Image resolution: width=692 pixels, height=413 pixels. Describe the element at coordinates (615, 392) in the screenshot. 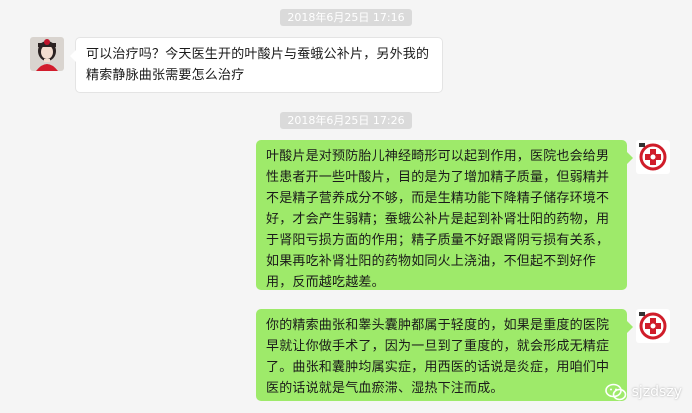

I see `wechat-icon` at that location.